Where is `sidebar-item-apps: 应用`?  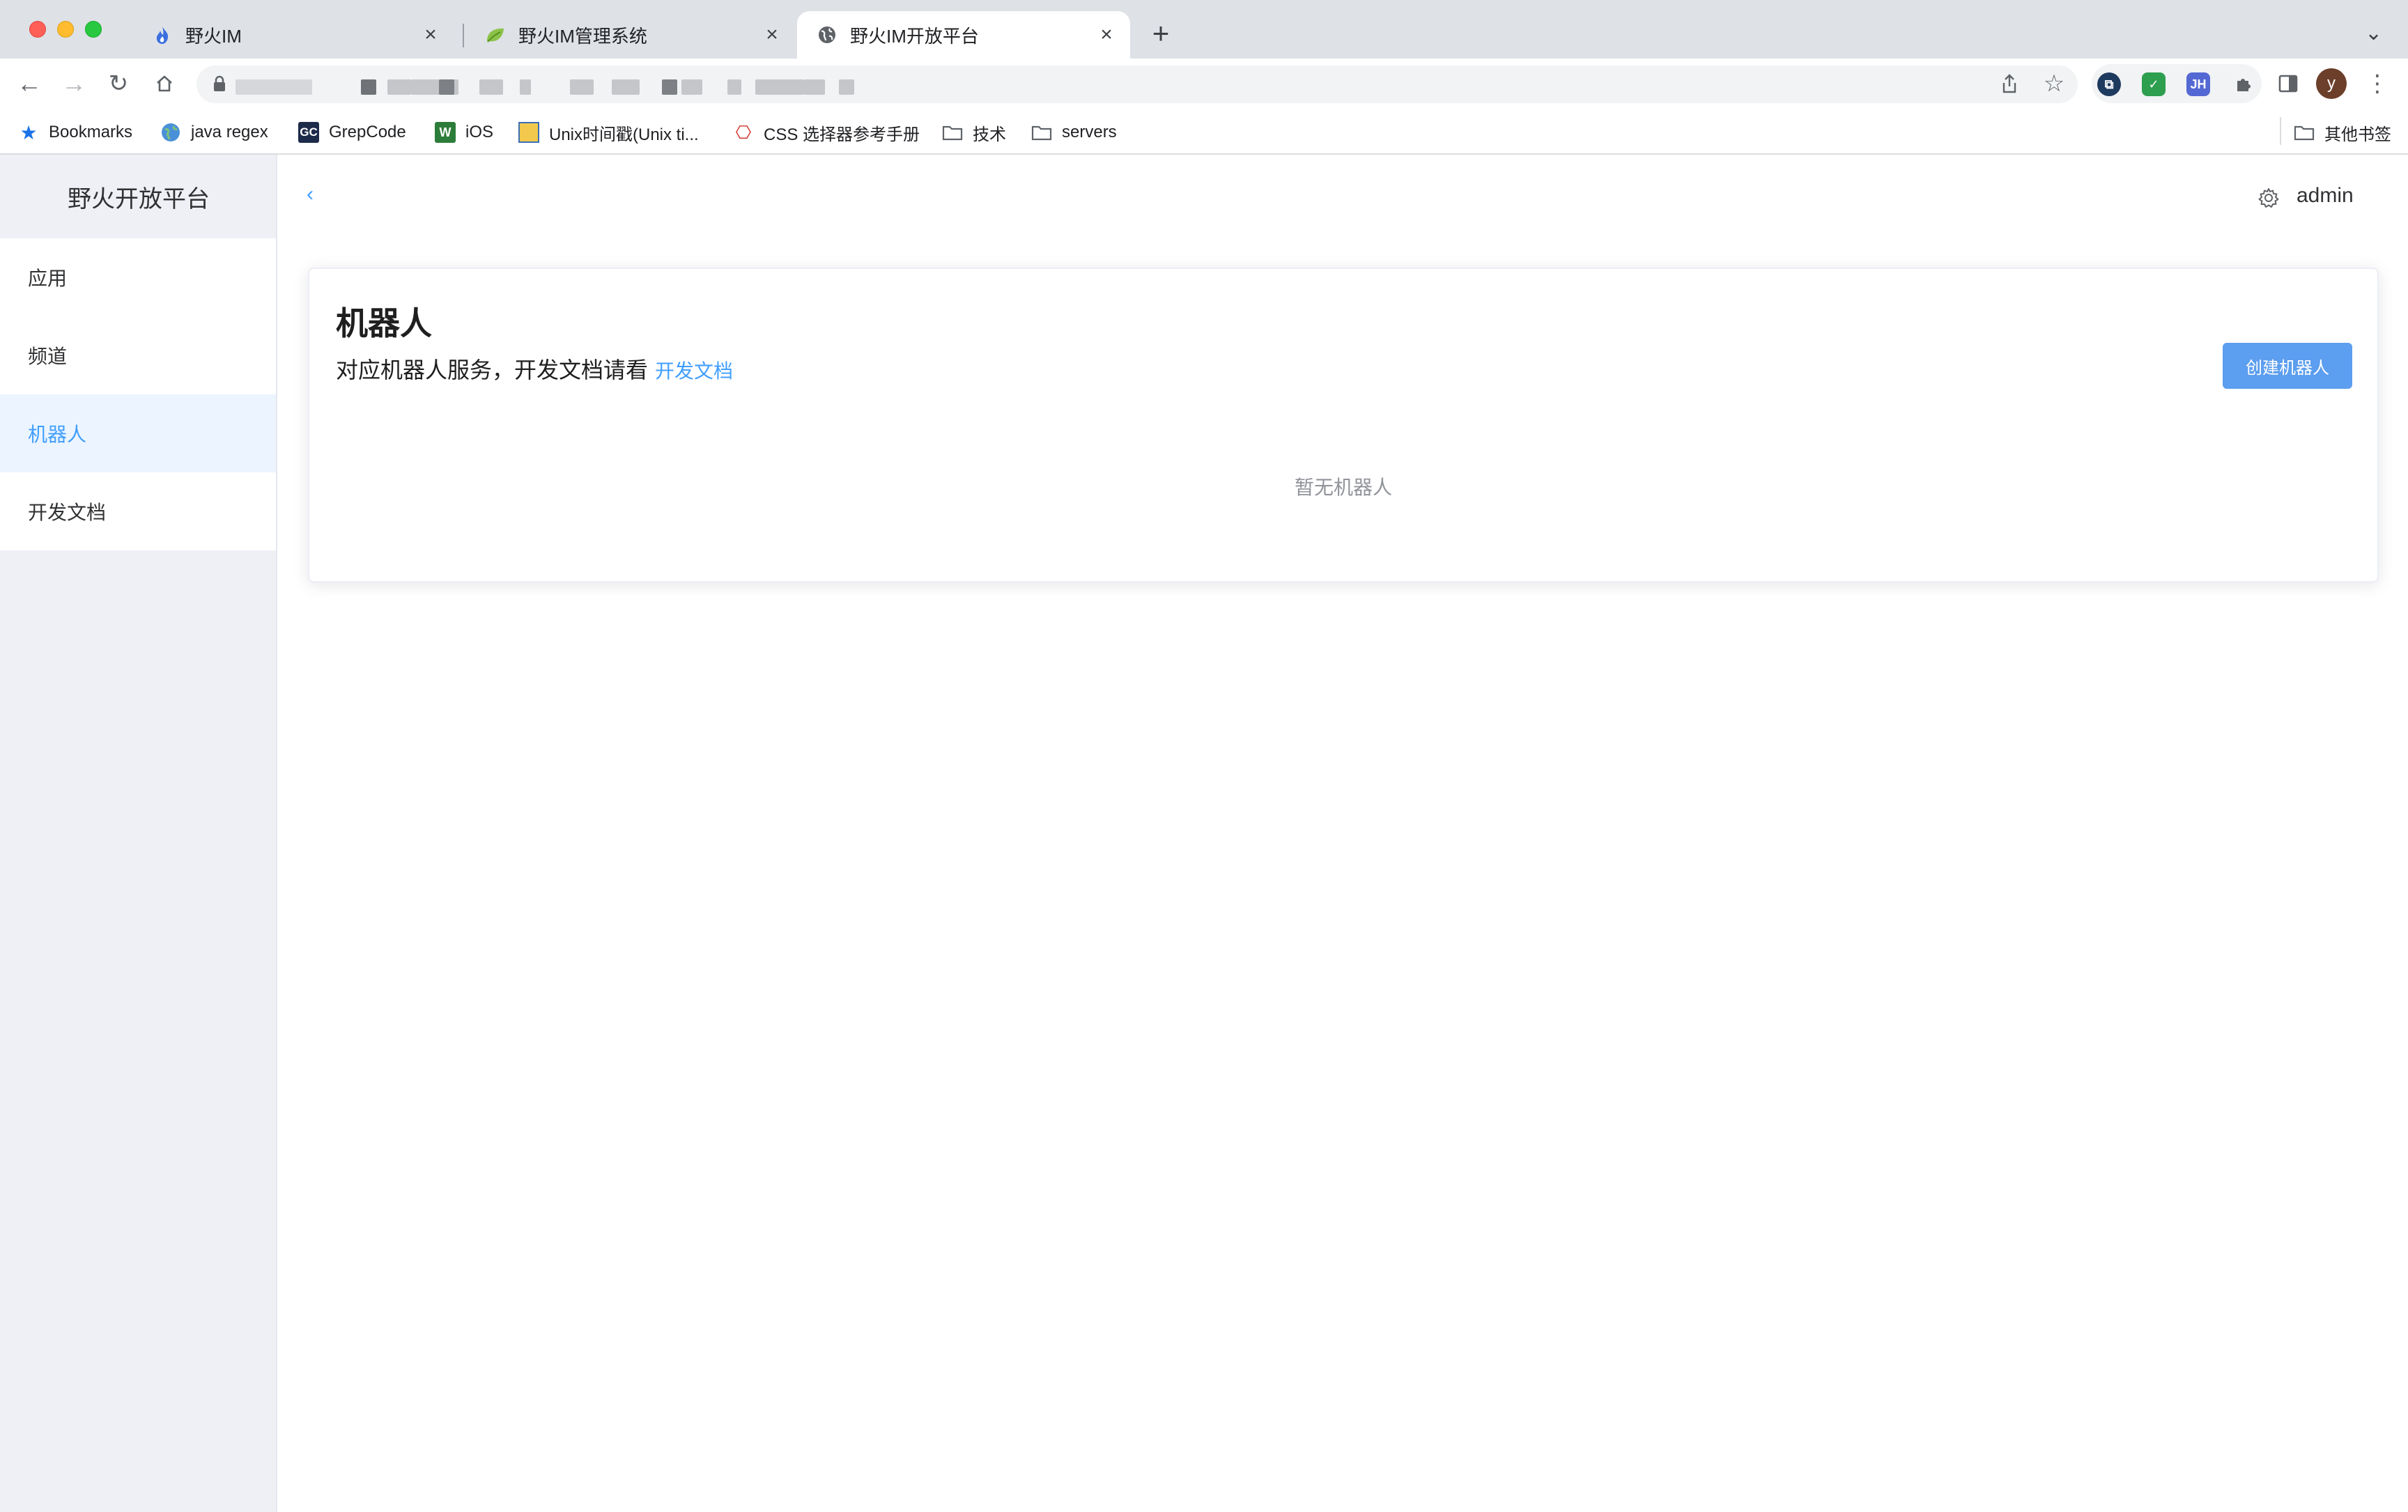
sidebar-item-apps: 应用 is located at coordinates (138, 277).